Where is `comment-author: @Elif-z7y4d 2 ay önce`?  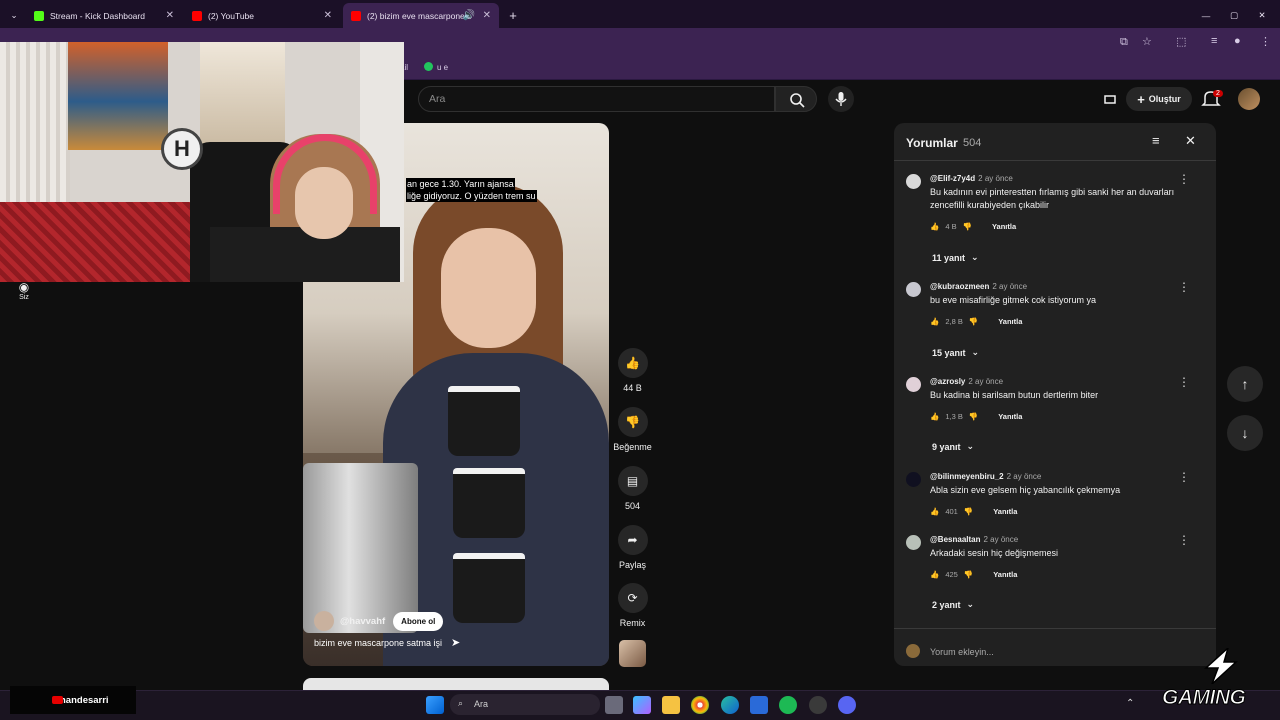
comment-author: @Elif-z7y4d 2 ay önce is located at coordinates (971, 178).